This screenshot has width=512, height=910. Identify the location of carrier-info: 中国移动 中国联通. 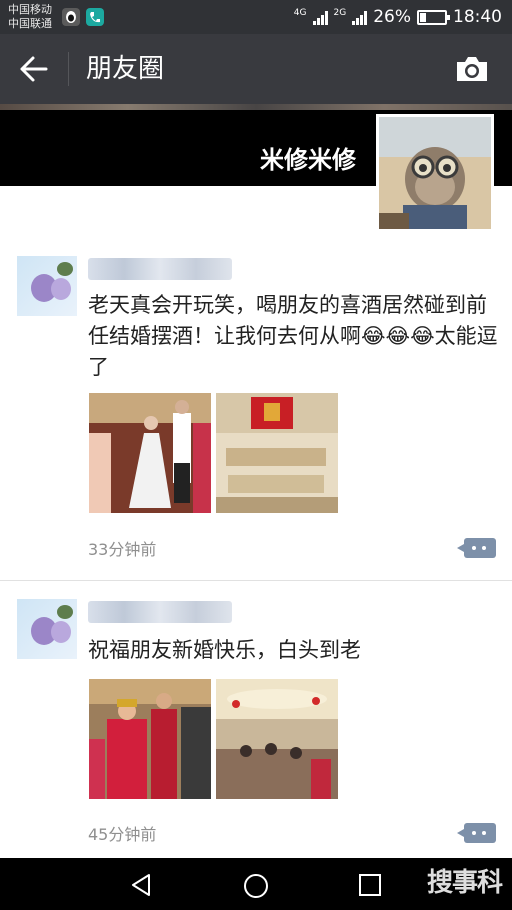
(30, 17).